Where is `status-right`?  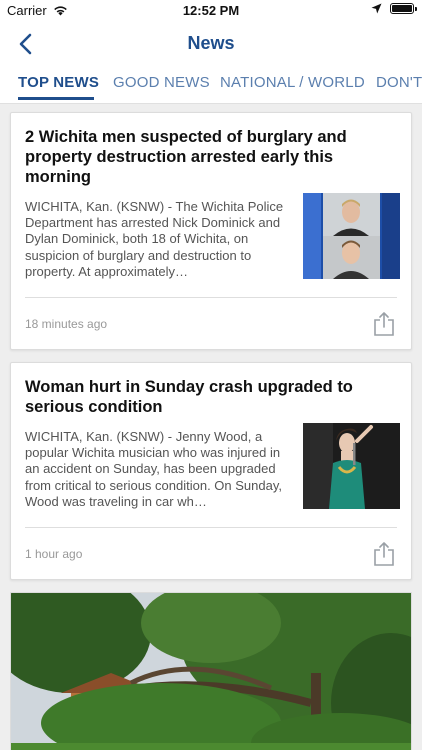 status-right is located at coordinates (394, 8).